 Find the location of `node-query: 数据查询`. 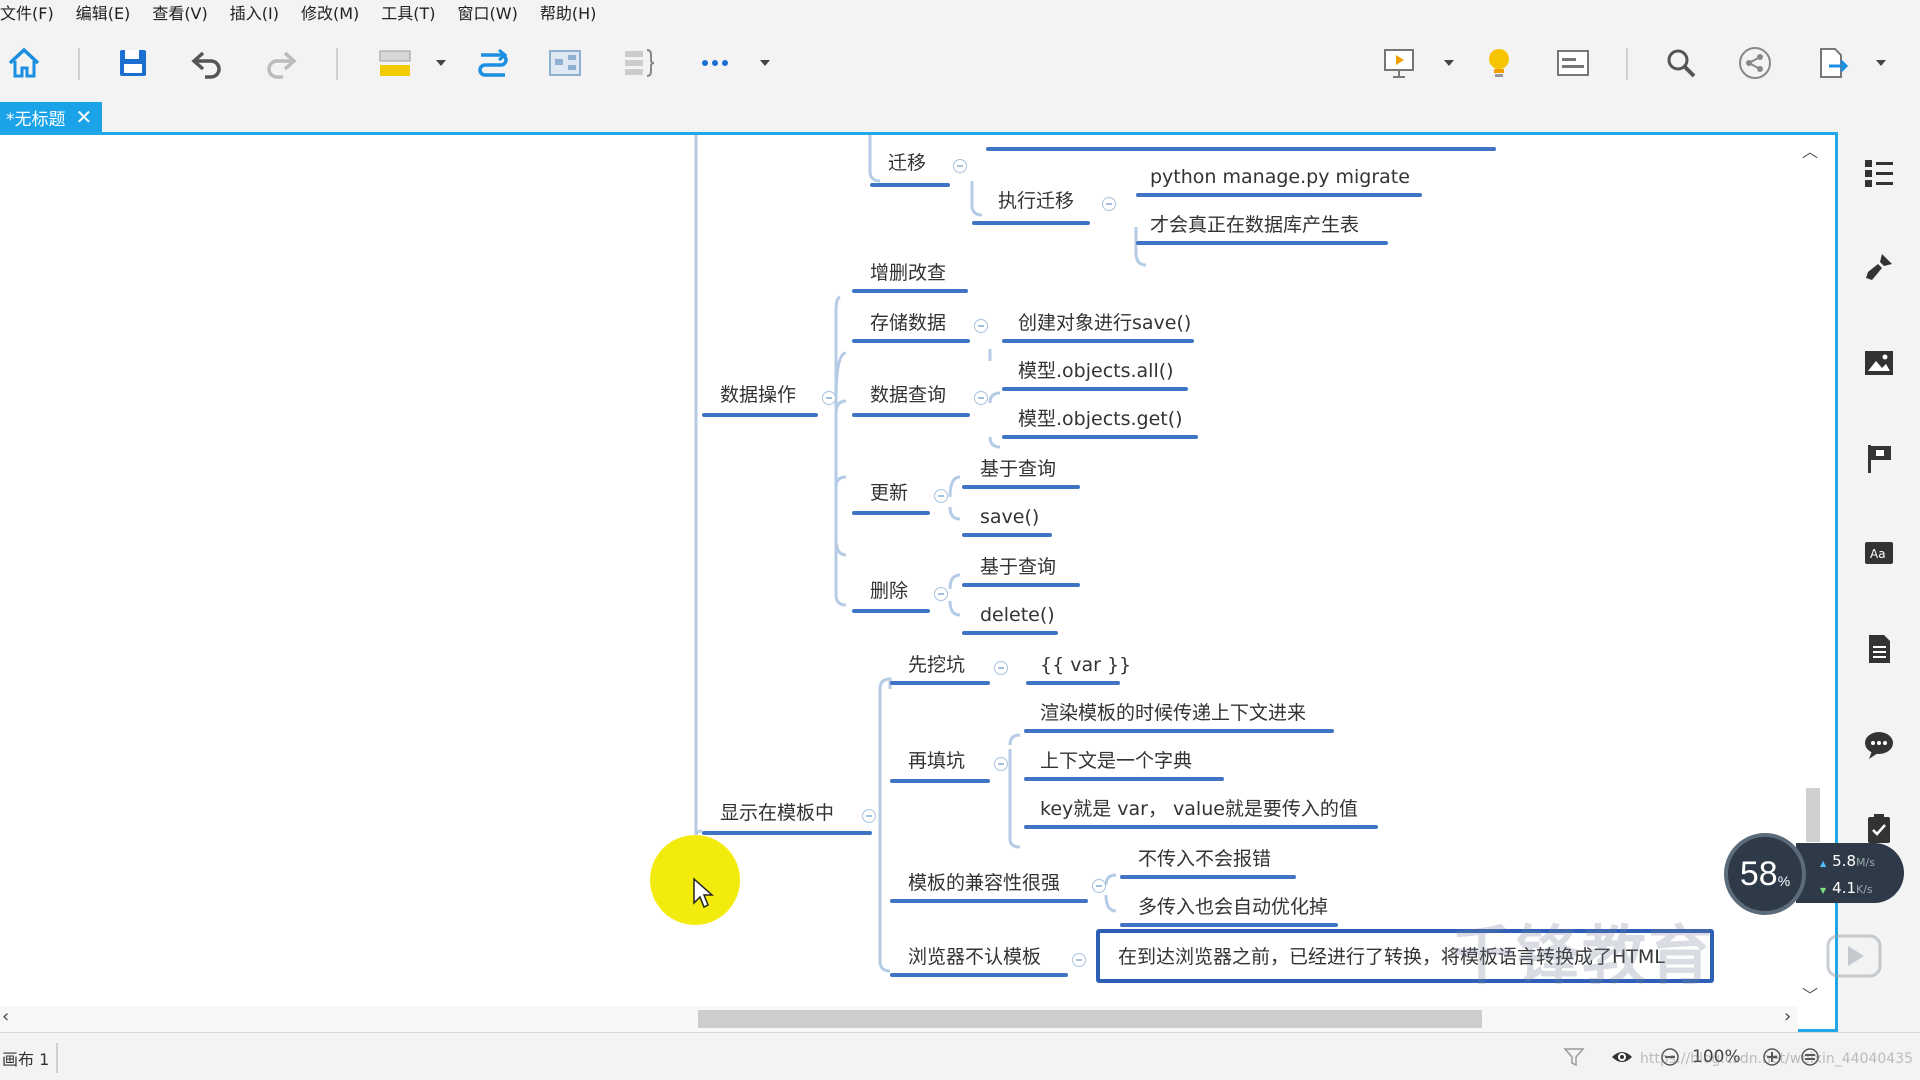

node-query: 数据查询 is located at coordinates (908, 395).